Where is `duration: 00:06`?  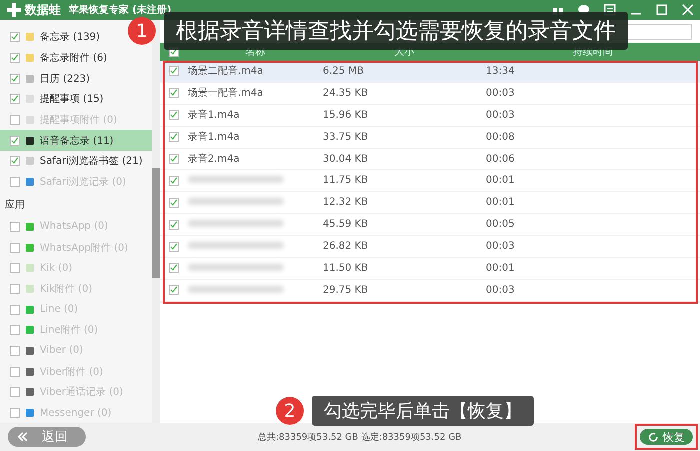 duration: 00:06 is located at coordinates (500, 159).